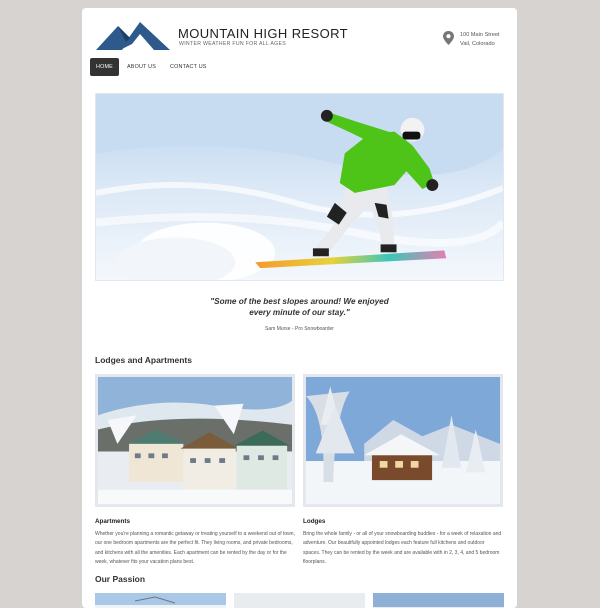 This screenshot has width=600, height=608. What do you see at coordinates (120, 579) in the screenshot?
I see `passion-section-heading: Our Passion` at bounding box center [120, 579].